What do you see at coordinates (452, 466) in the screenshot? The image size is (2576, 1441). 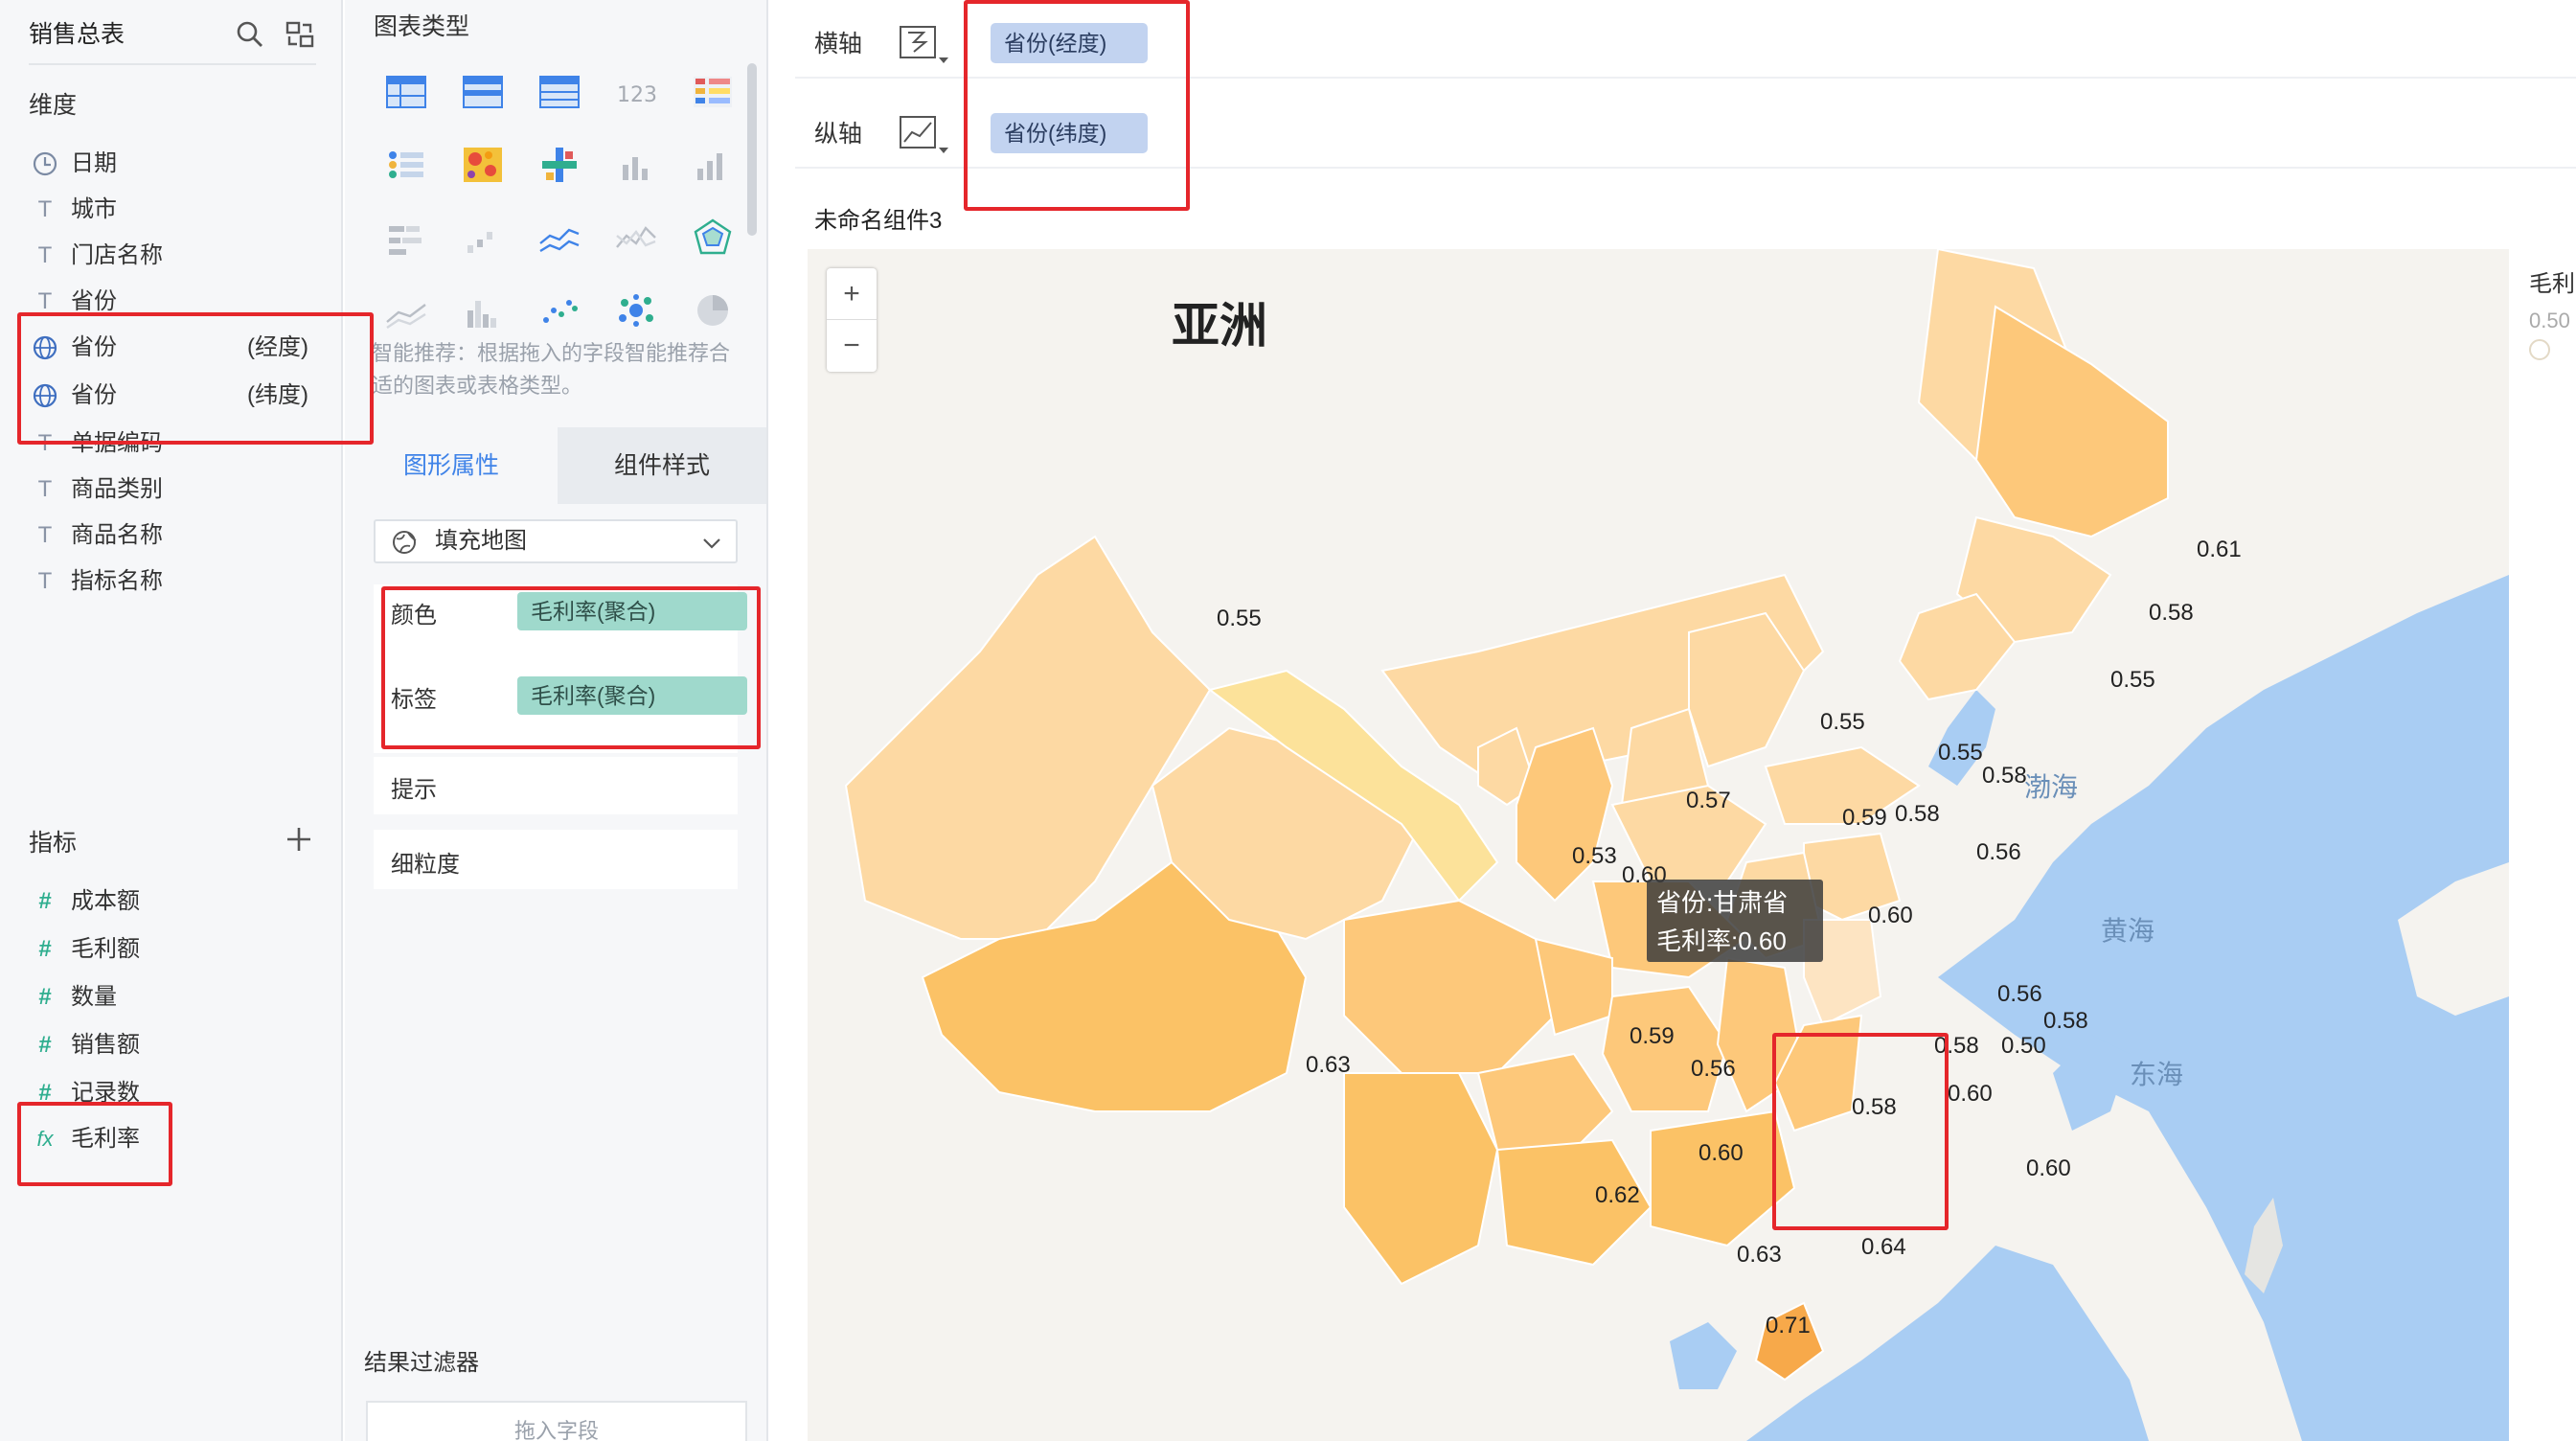 I see `tab-graphic-properties: 图形属性` at bounding box center [452, 466].